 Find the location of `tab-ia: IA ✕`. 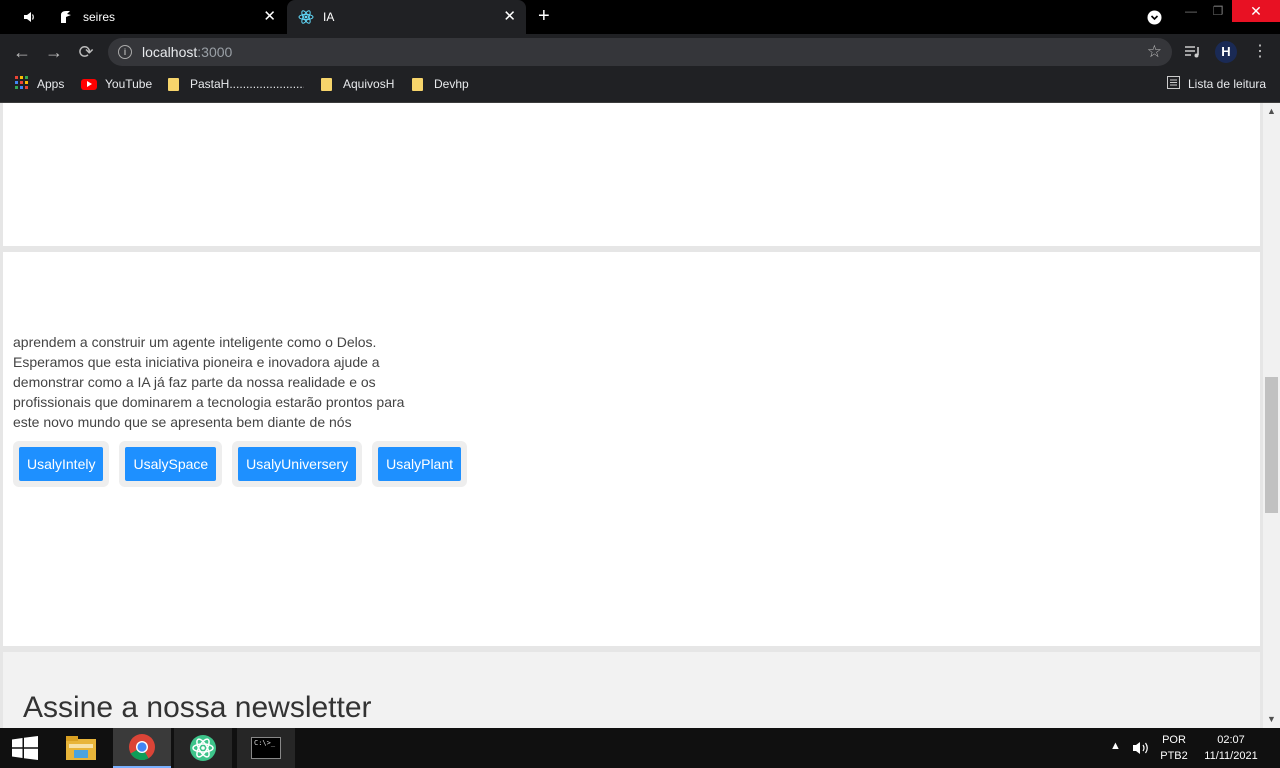

tab-ia: IA ✕ is located at coordinates (406, 17).